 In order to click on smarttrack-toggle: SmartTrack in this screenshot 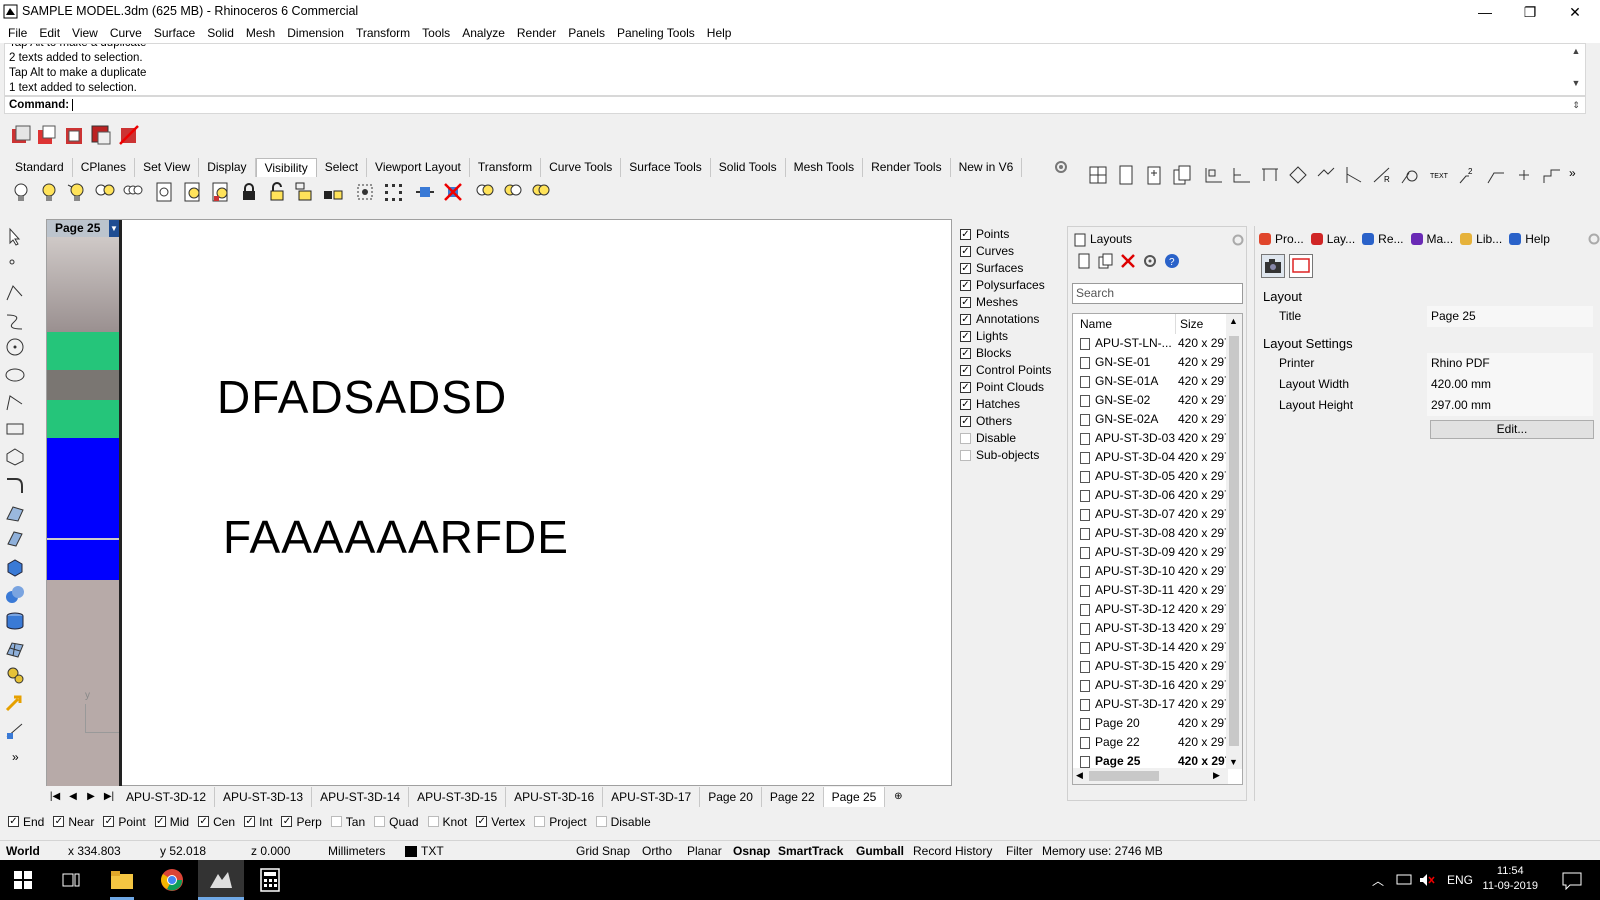, I will do `click(810, 851)`.